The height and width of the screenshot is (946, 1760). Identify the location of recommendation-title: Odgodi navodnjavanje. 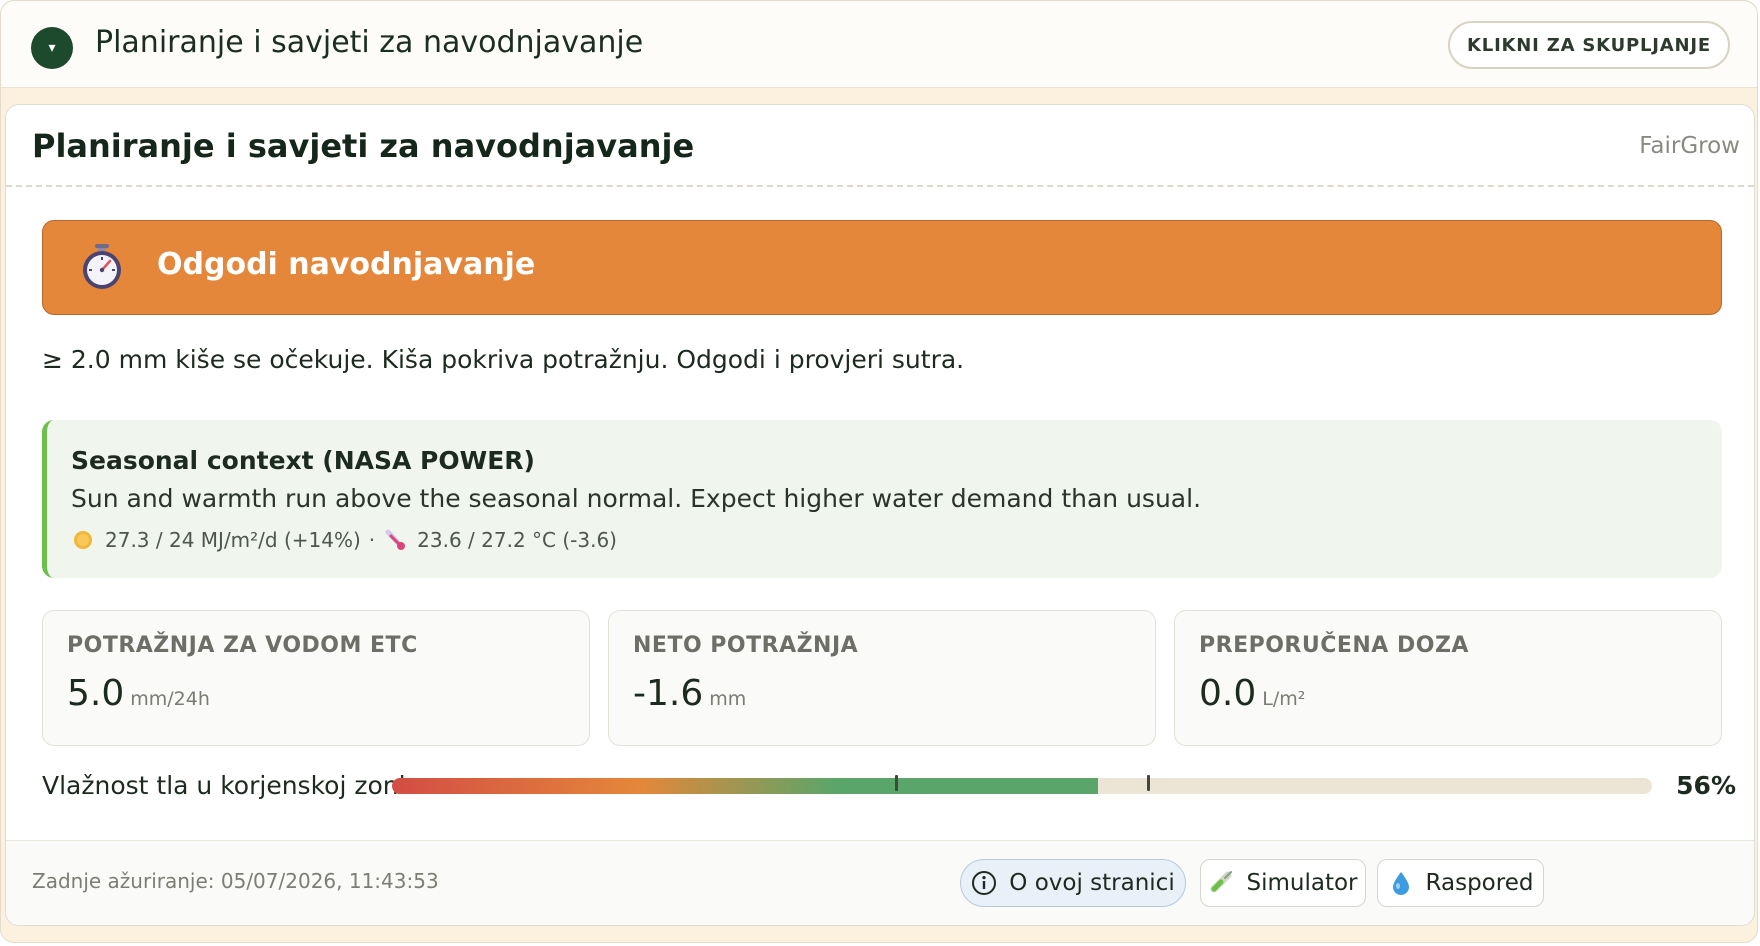
(346, 264).